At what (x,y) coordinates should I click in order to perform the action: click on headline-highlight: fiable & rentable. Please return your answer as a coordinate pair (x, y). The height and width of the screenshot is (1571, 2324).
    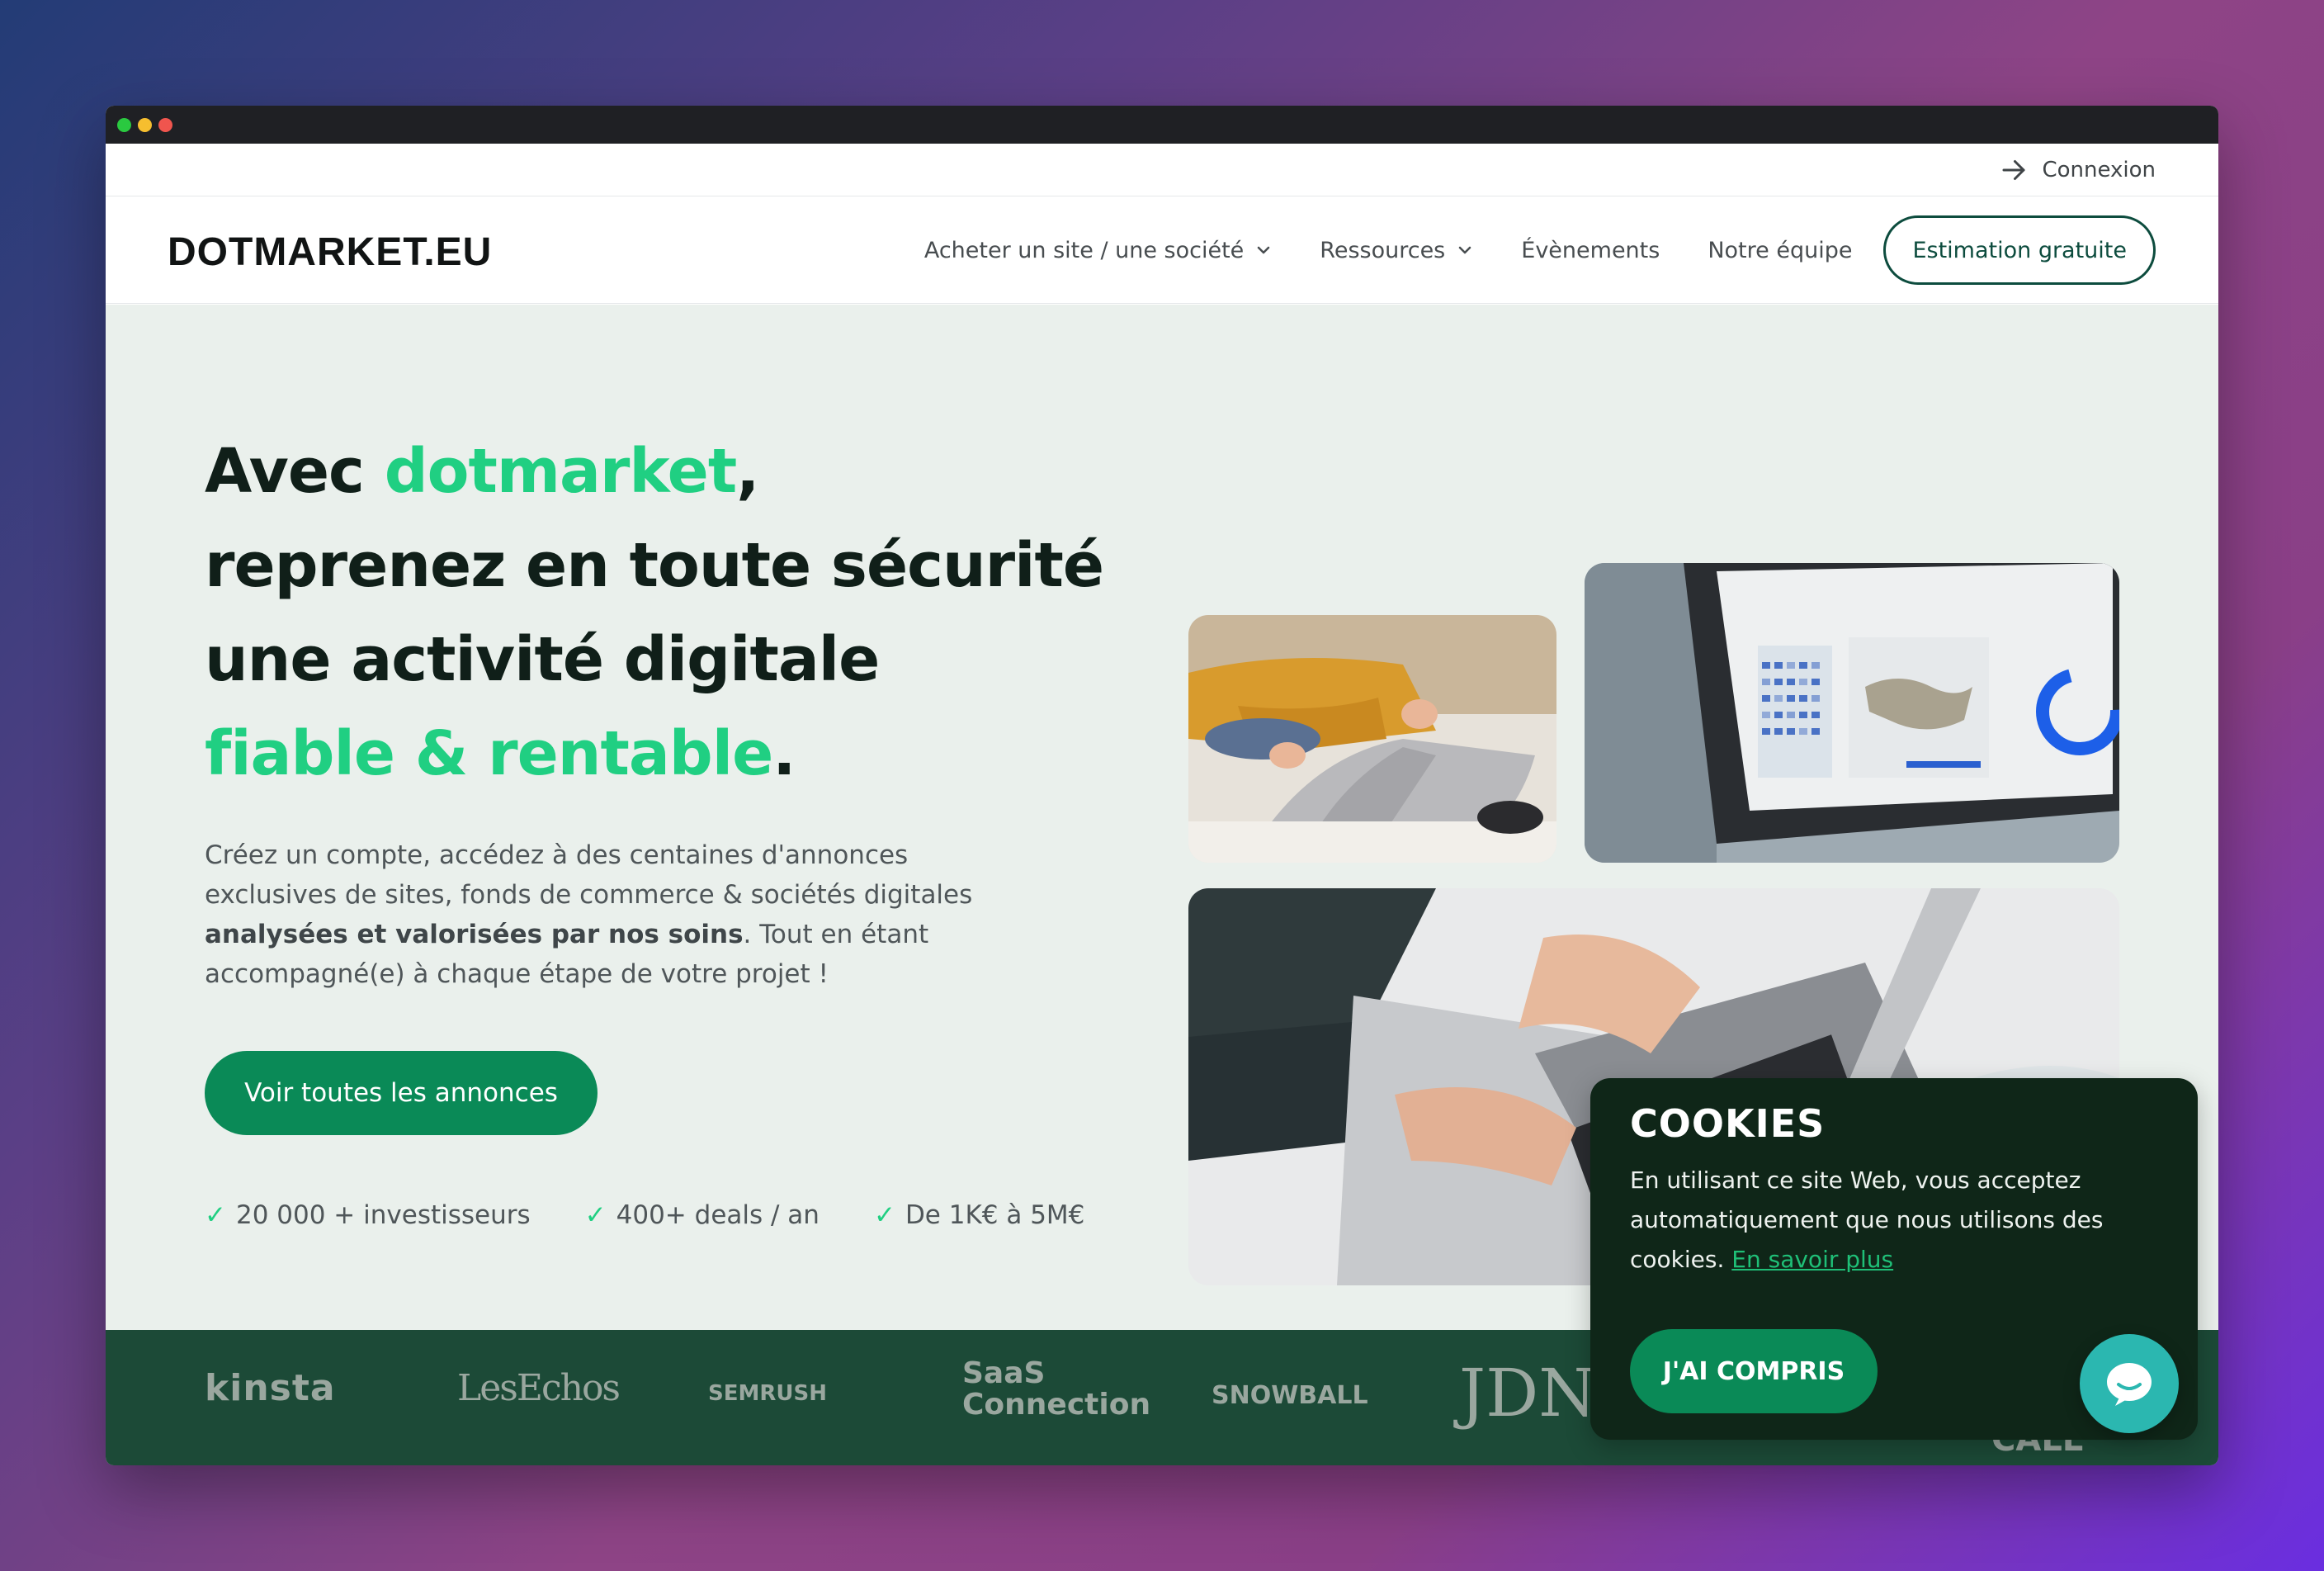
    Looking at the image, I should click on (489, 753).